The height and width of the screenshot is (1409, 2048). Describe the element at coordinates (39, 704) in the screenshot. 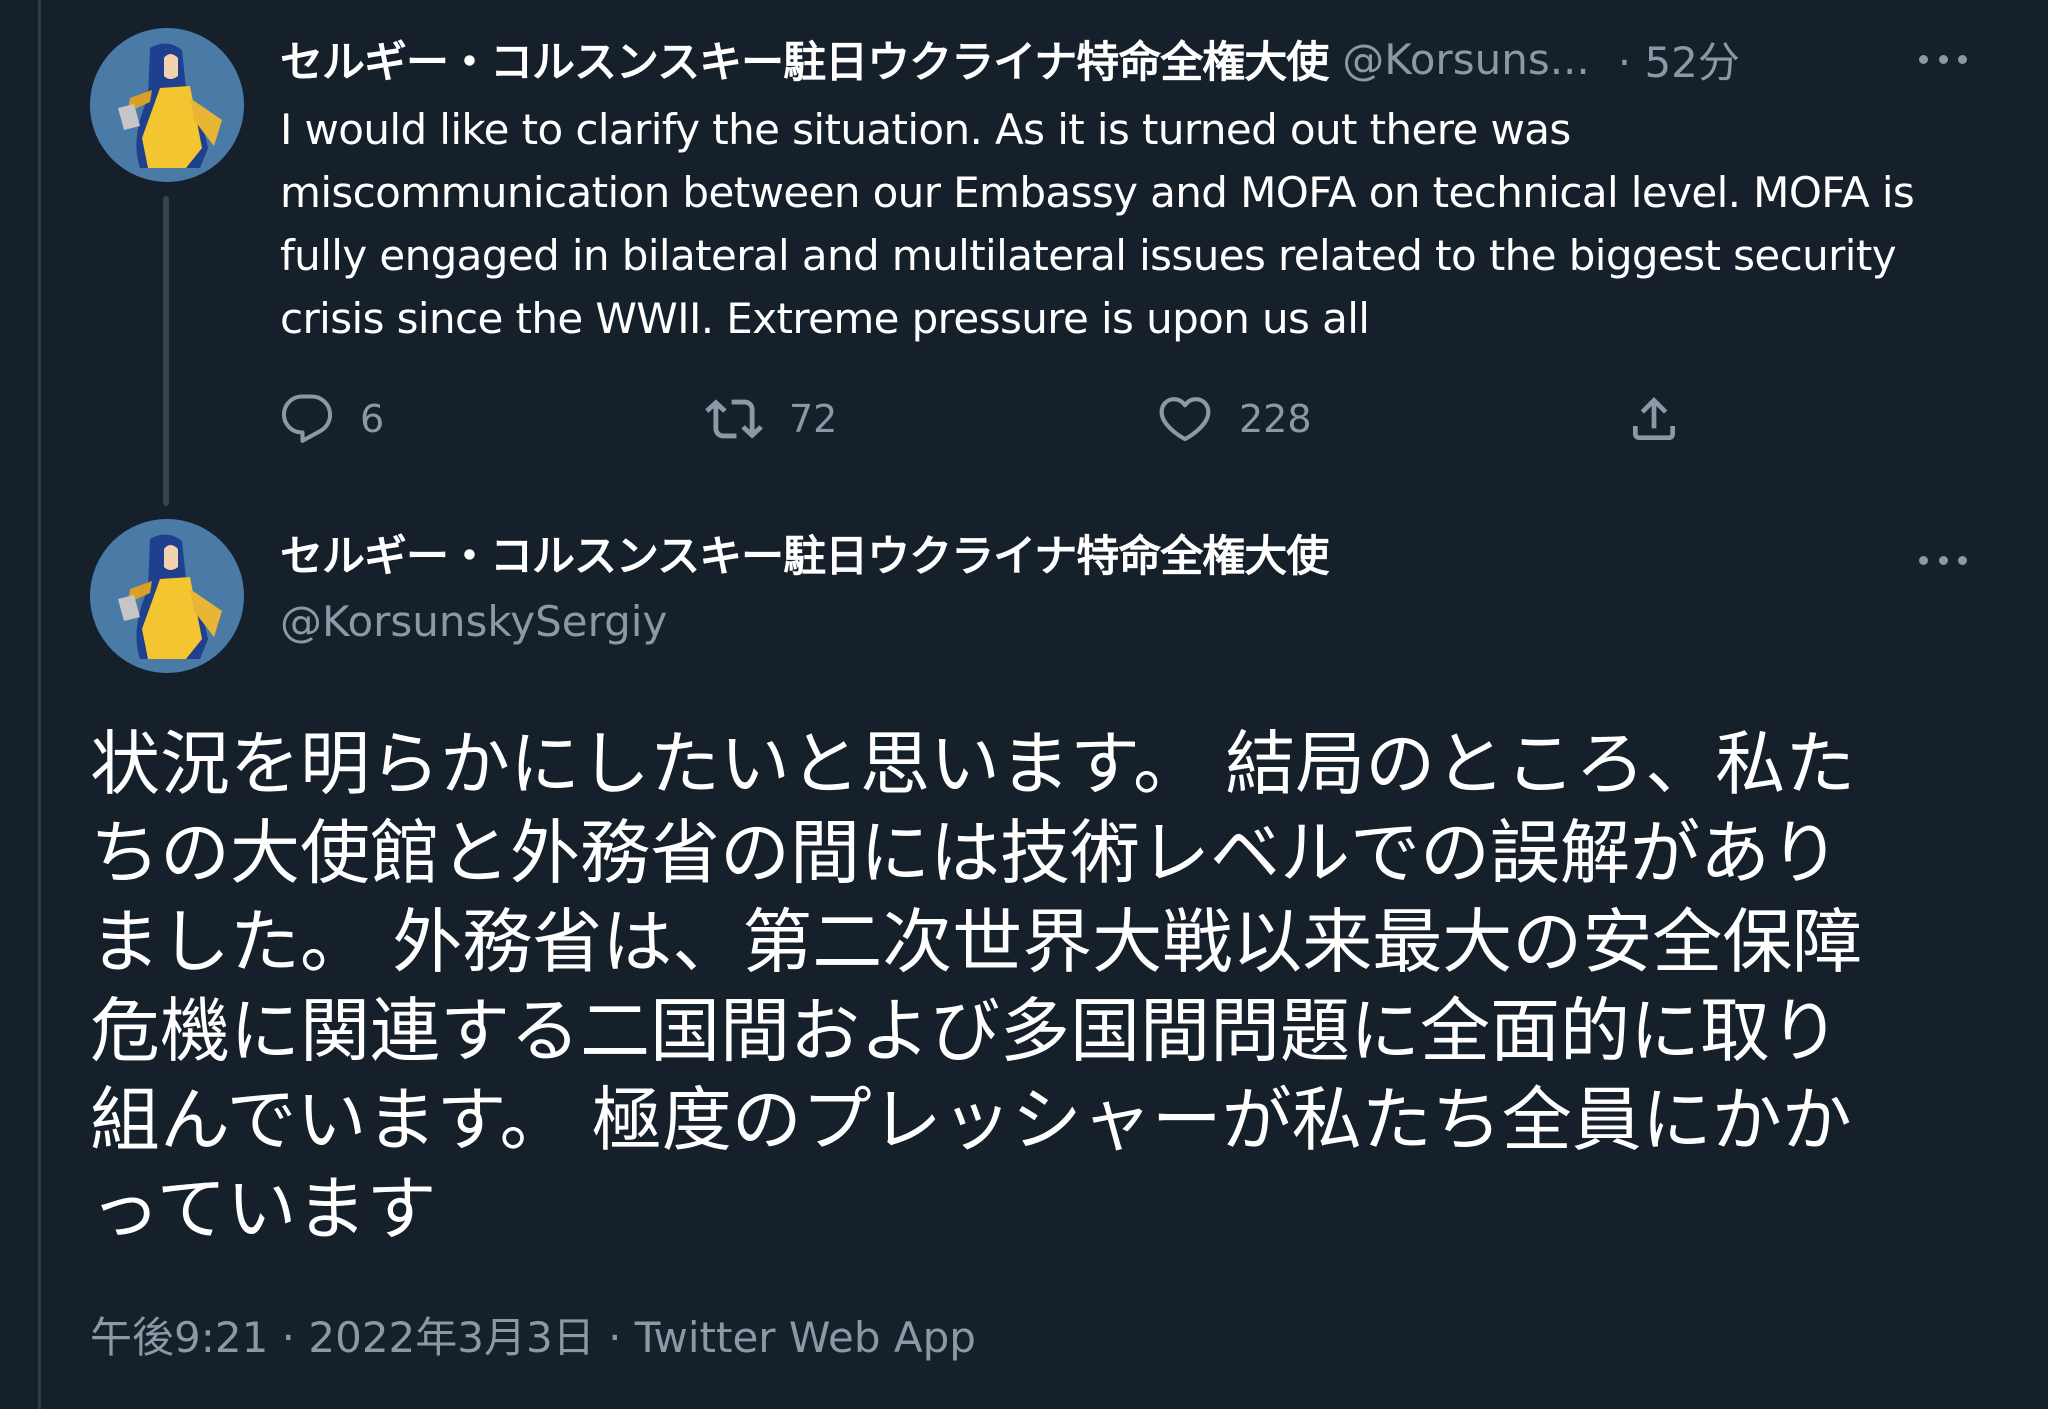

I see `timeline-border` at that location.